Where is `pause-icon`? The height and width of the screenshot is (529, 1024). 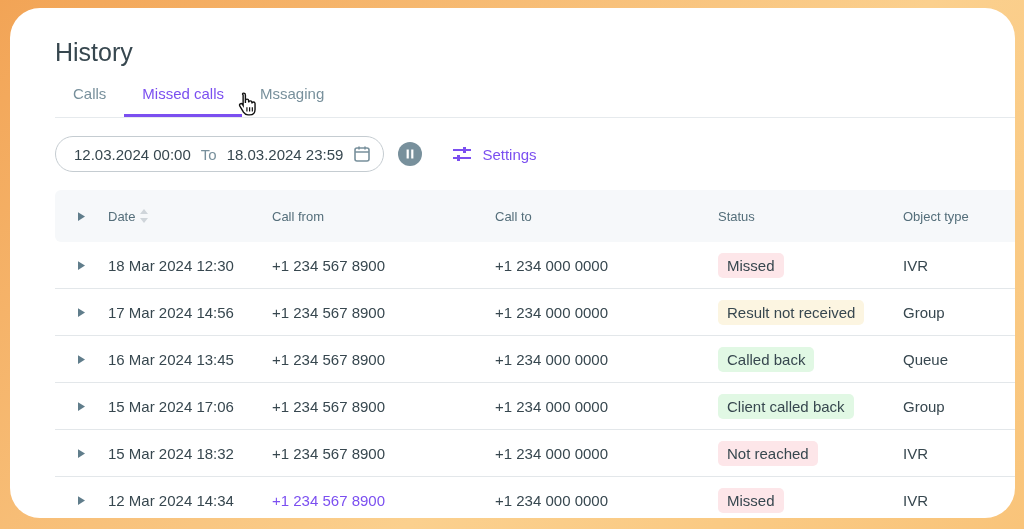
pause-icon is located at coordinates (410, 154).